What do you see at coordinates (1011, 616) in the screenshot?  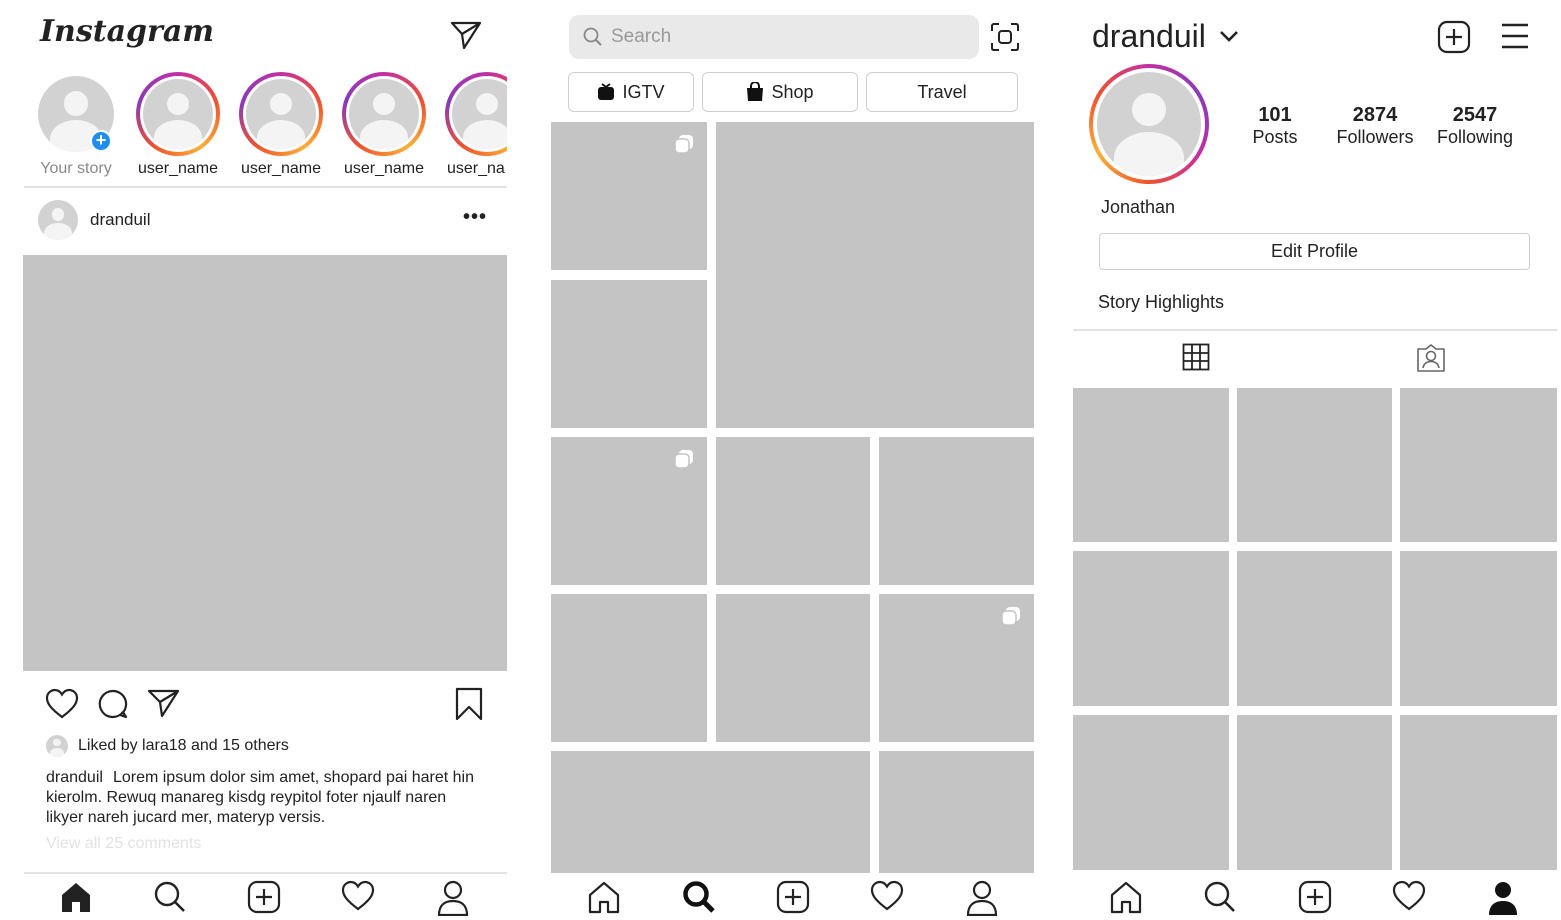 I see `multiple-photos-icon` at bounding box center [1011, 616].